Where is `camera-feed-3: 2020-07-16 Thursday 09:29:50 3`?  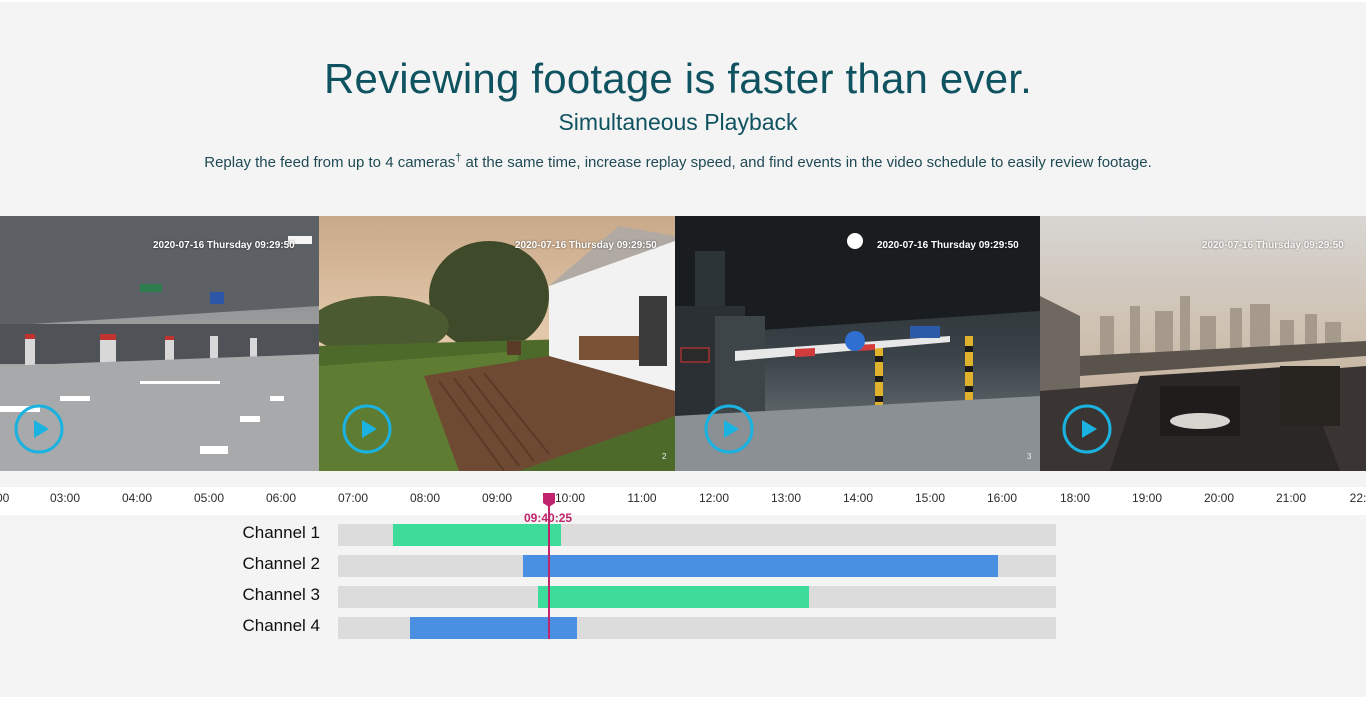
camera-feed-3: 2020-07-16 Thursday 09:29:50 3 is located at coordinates (857, 343).